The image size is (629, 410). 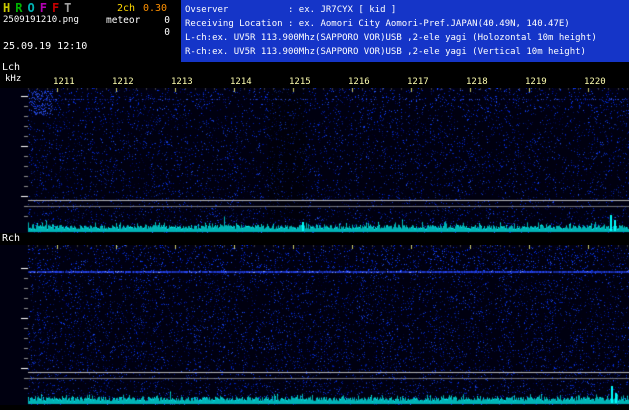 What do you see at coordinates (477, 82) in the screenshot?
I see `time-label: 1218` at bounding box center [477, 82].